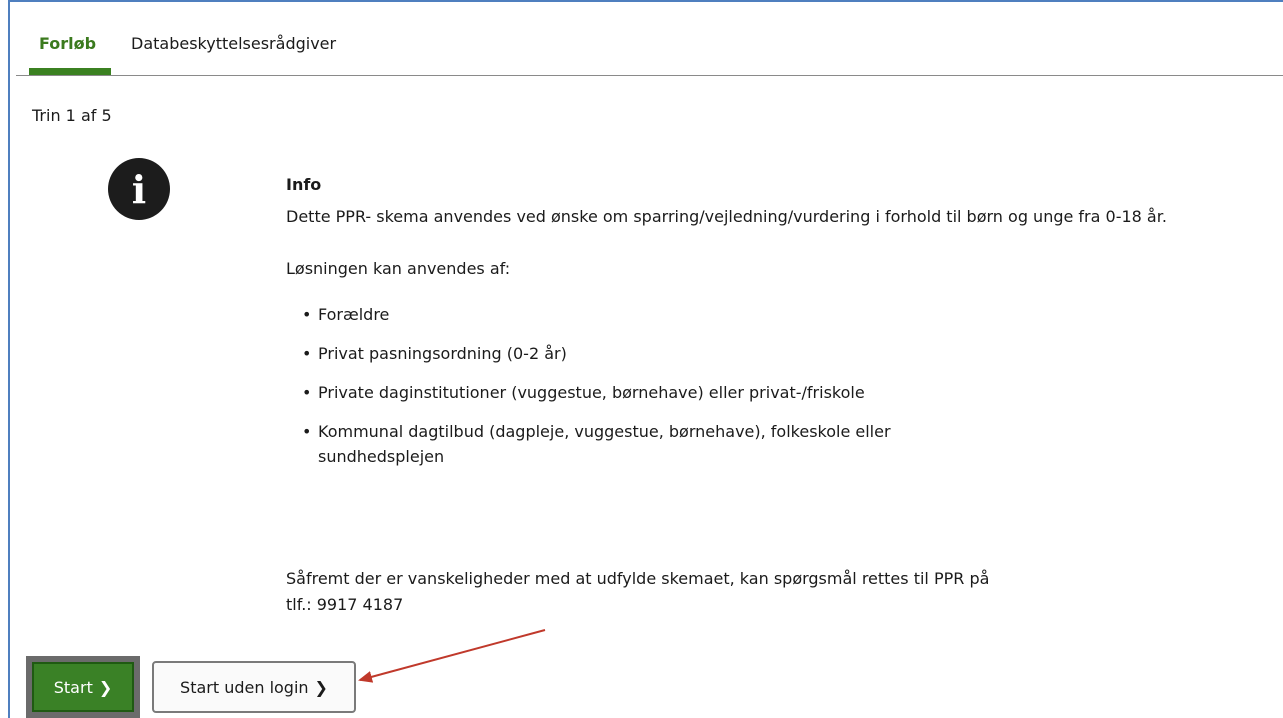 The height and width of the screenshot is (718, 1283). Describe the element at coordinates (70, 71) in the screenshot. I see `active-tab-indicator` at that location.